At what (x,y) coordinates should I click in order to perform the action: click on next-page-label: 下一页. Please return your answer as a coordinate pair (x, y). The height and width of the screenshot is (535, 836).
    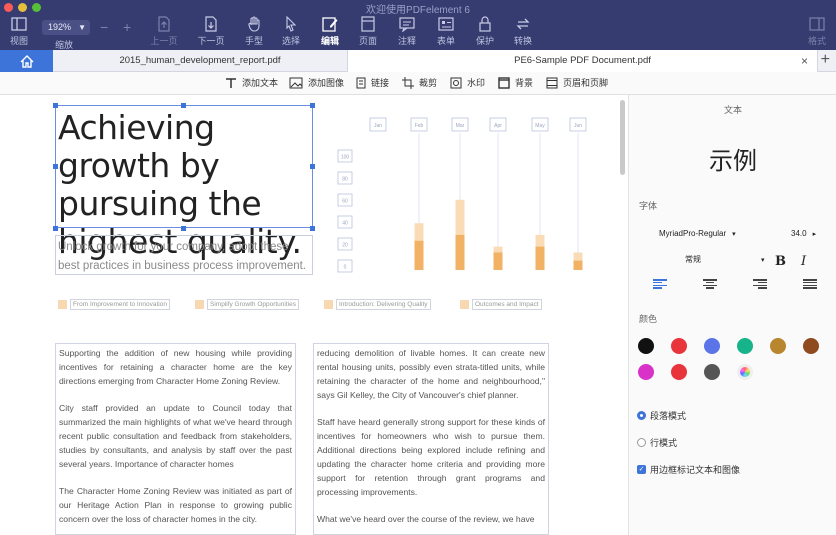
    Looking at the image, I should click on (211, 41).